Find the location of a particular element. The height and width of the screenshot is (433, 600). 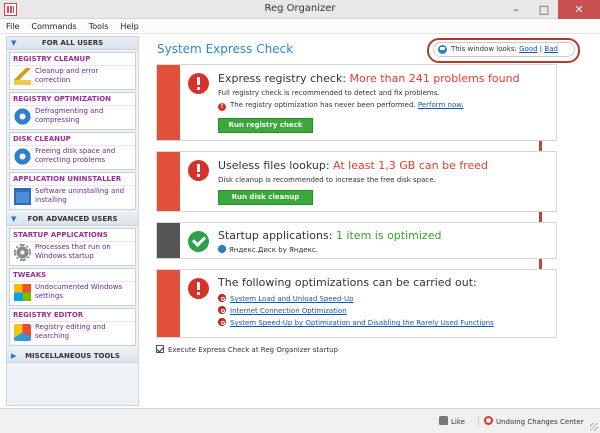

wrench-icon is located at coordinates (22, 292).